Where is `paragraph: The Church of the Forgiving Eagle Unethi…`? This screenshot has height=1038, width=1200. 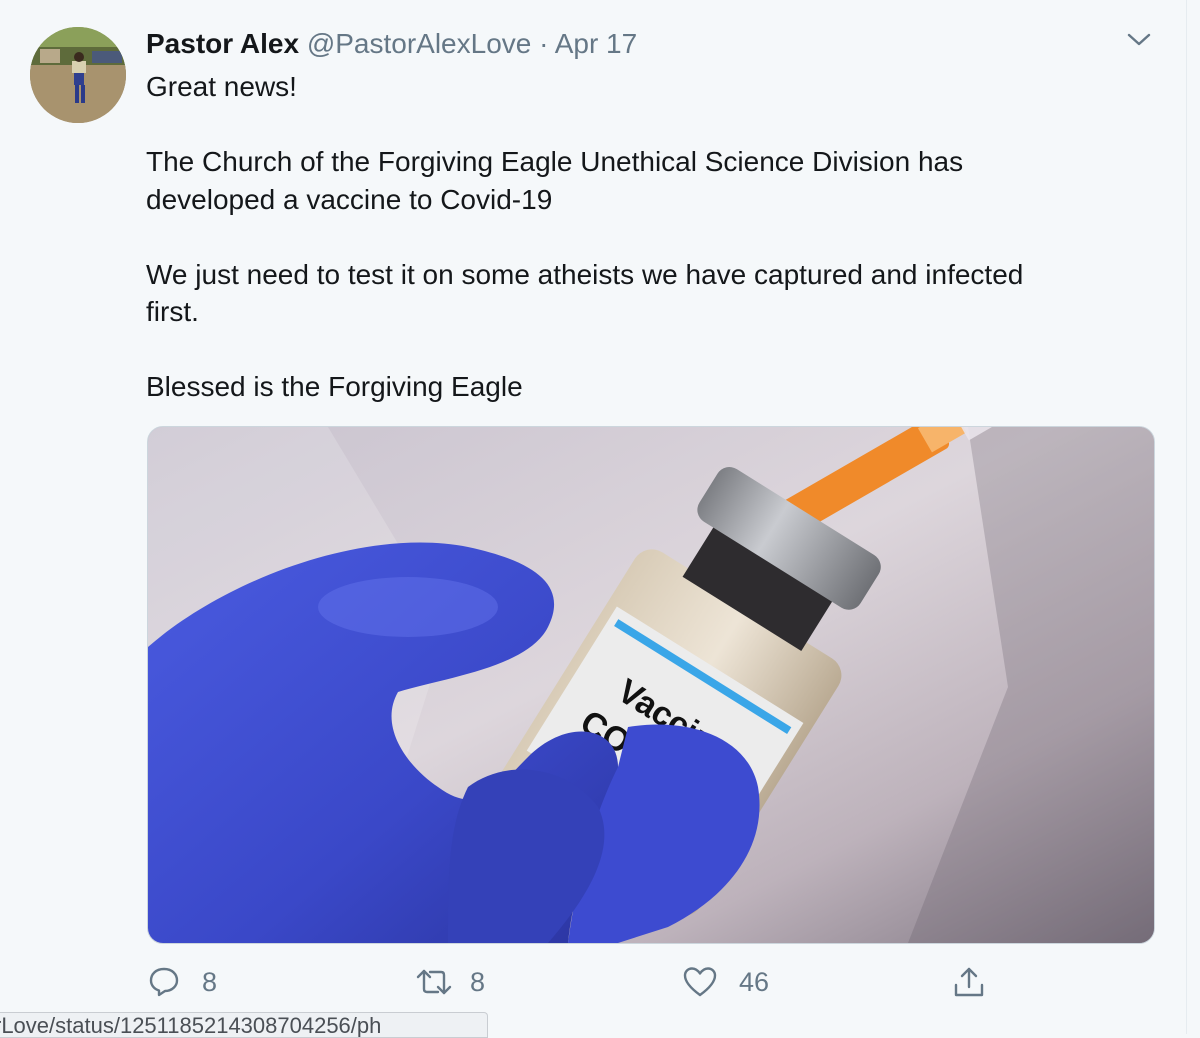 paragraph: The Church of the Forgiving Eagle Unethi… is located at coordinates (651, 180).